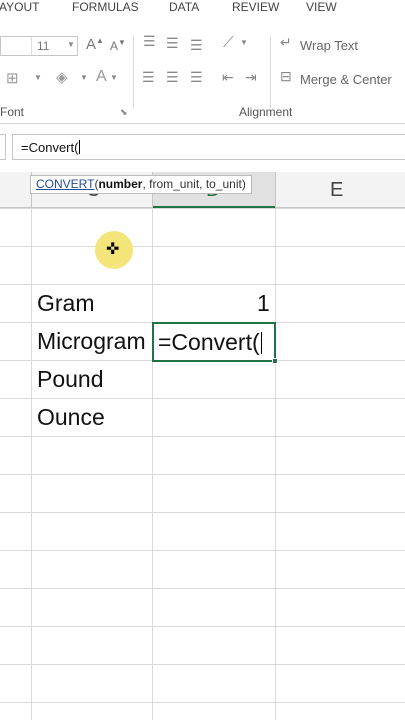 The image size is (405, 720). Describe the element at coordinates (184, 7) in the screenshot. I see `tab-data: DATA` at that location.